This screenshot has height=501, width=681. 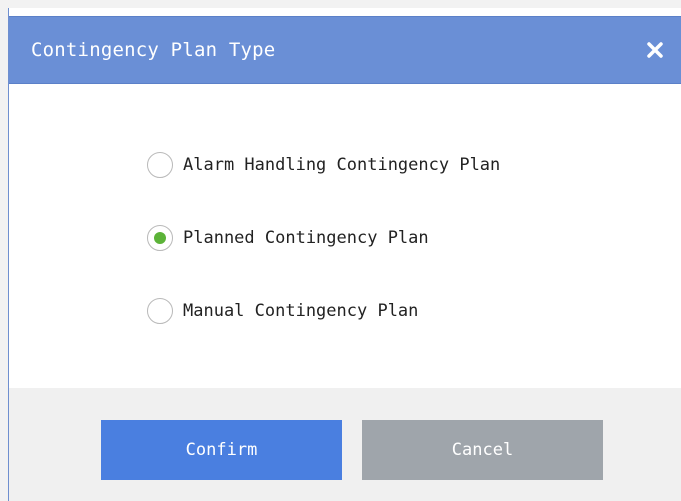 I want to click on cancel-button: Cancel, so click(x=482, y=450).